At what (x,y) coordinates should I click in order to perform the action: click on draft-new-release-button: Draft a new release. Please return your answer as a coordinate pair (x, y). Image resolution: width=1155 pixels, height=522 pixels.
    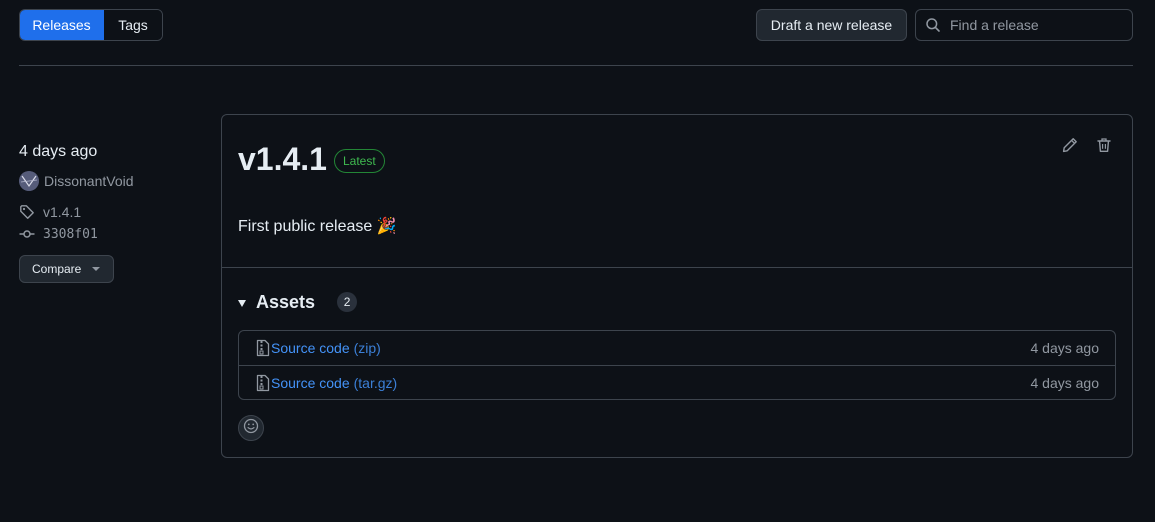
    Looking at the image, I should click on (831, 25).